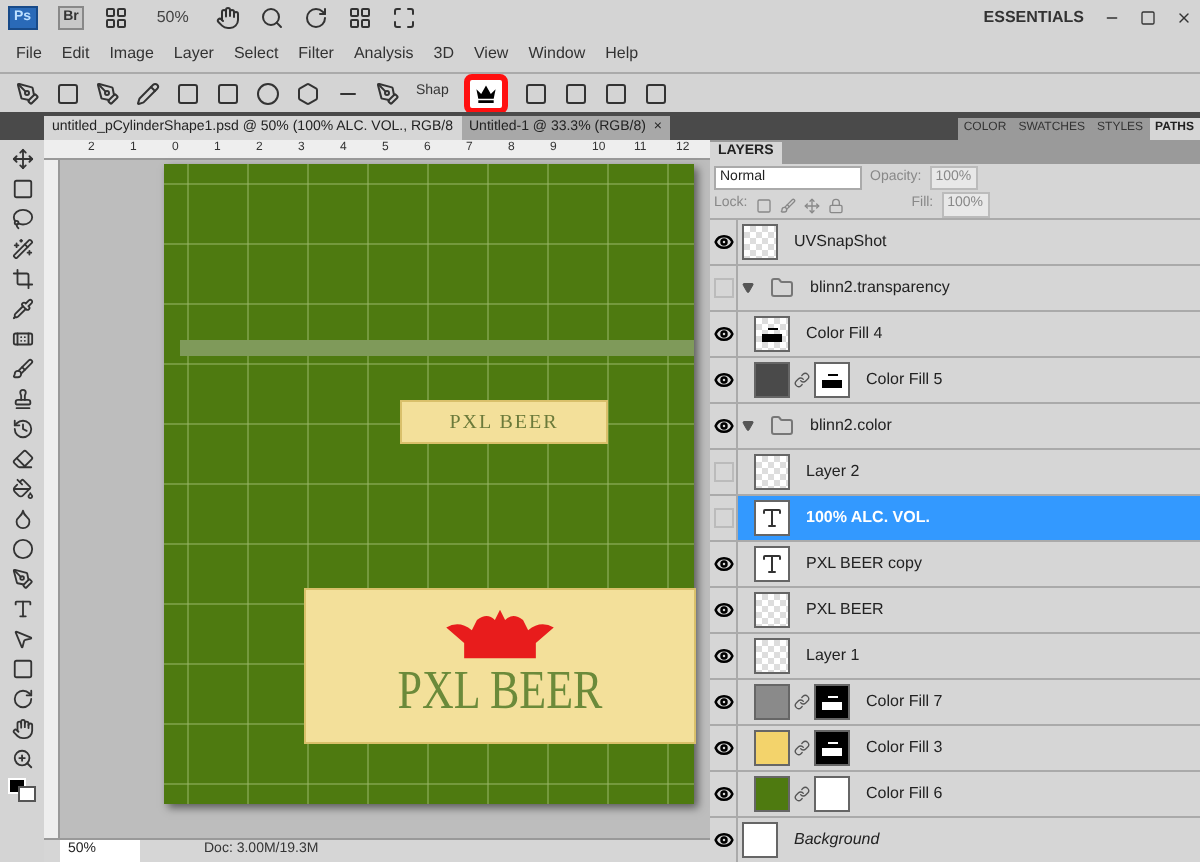 The width and height of the screenshot is (1200, 862). I want to click on layer-name: Layer 1, so click(833, 656).